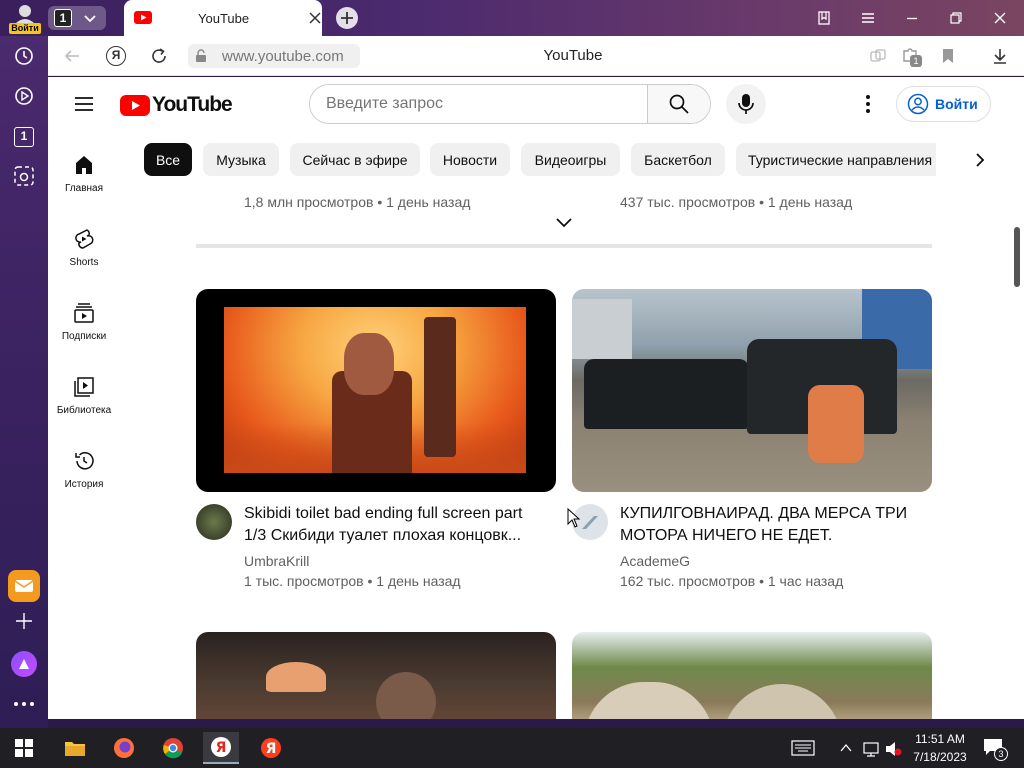 This screenshot has height=768, width=1024. What do you see at coordinates (241, 159) in the screenshot?
I see `chip-music: Музыка` at bounding box center [241, 159].